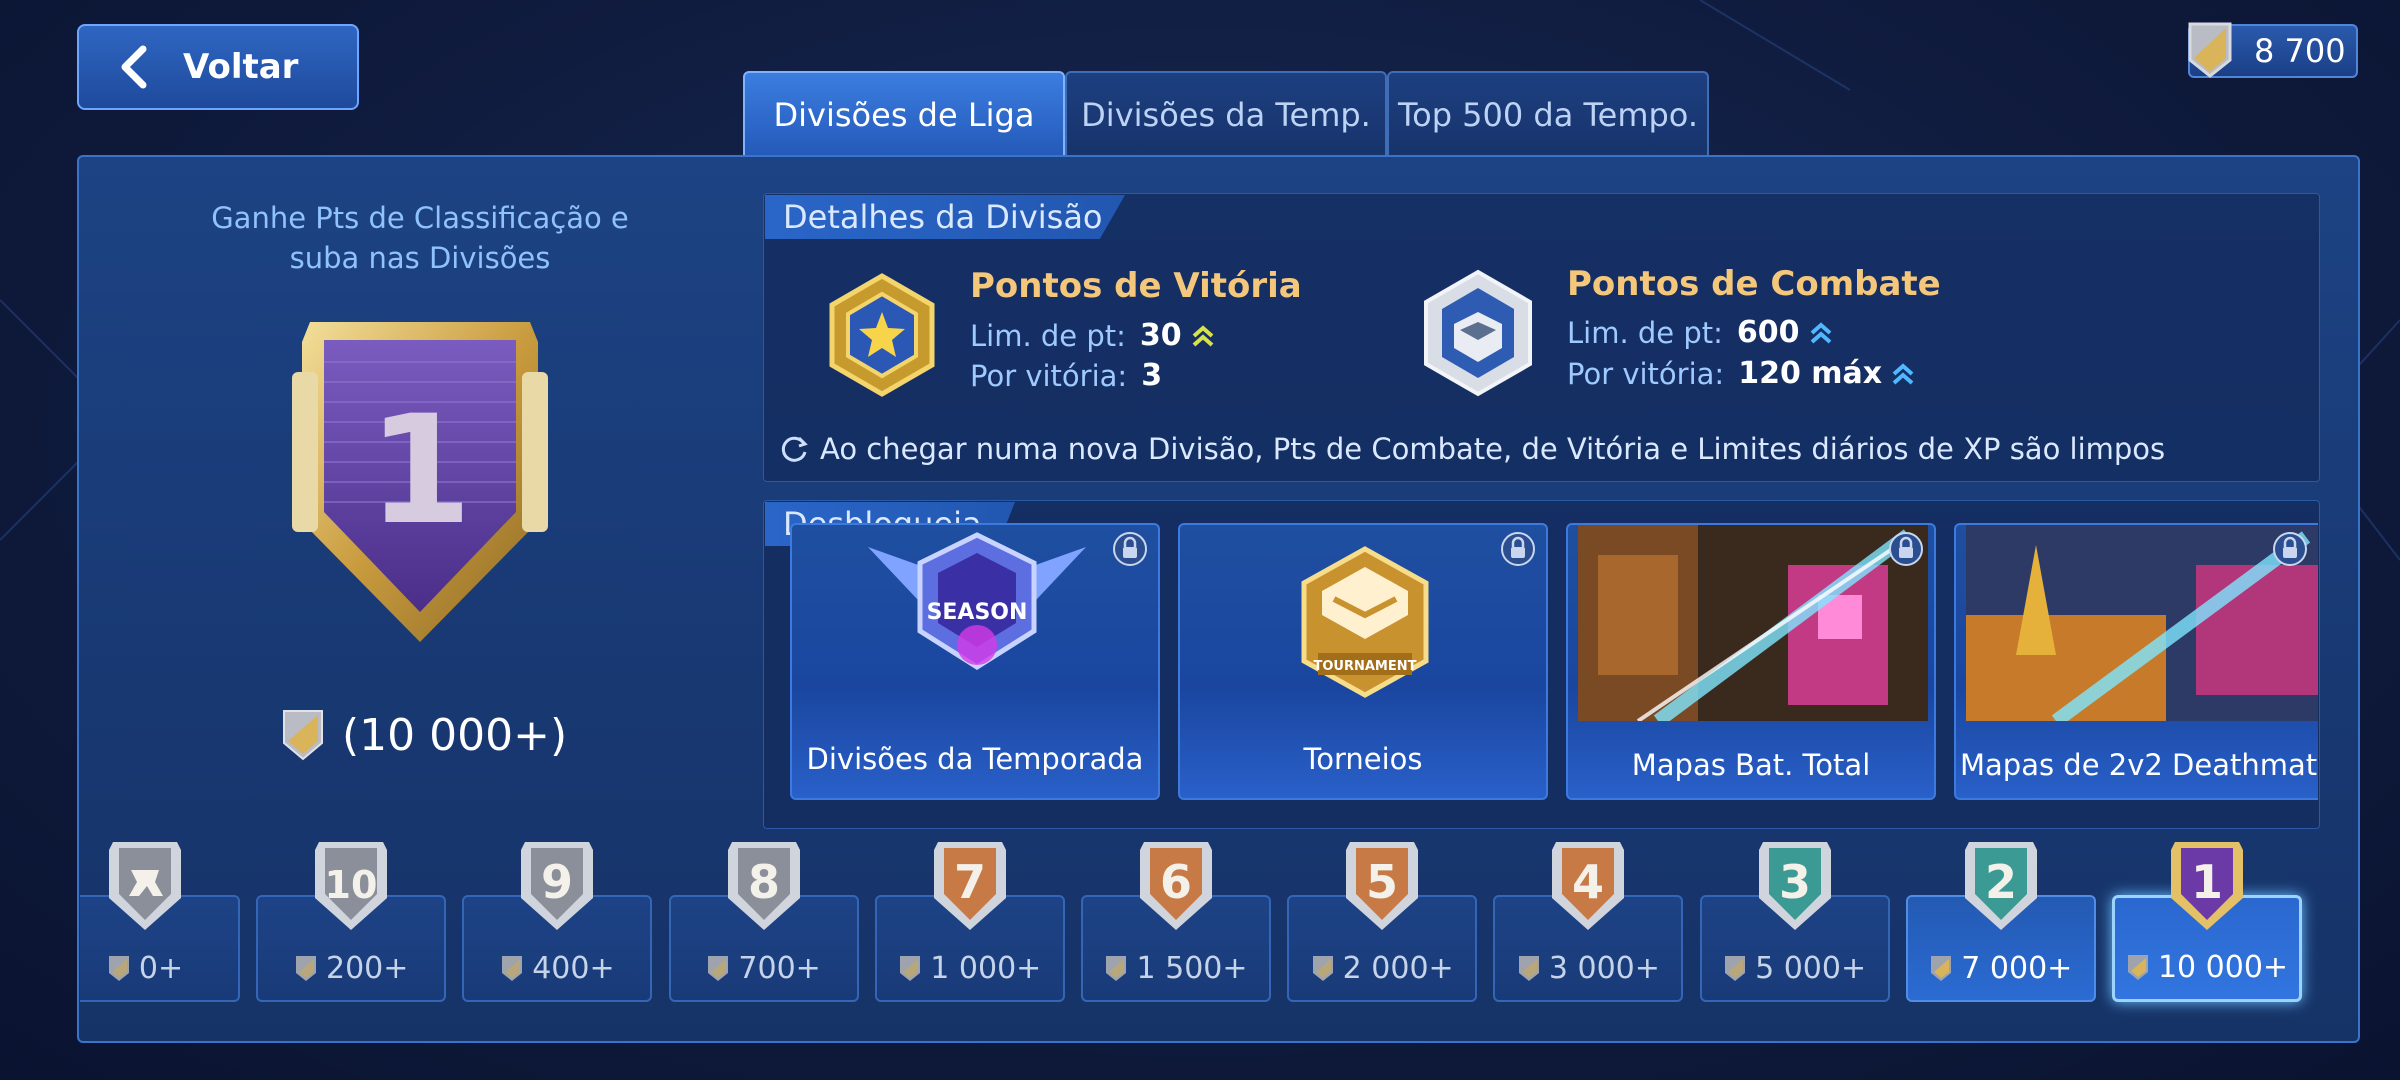 This screenshot has width=2400, height=1080. What do you see at coordinates (1365, 666) in the screenshot?
I see `tournament-badge-text: TOURNAMENT` at bounding box center [1365, 666].